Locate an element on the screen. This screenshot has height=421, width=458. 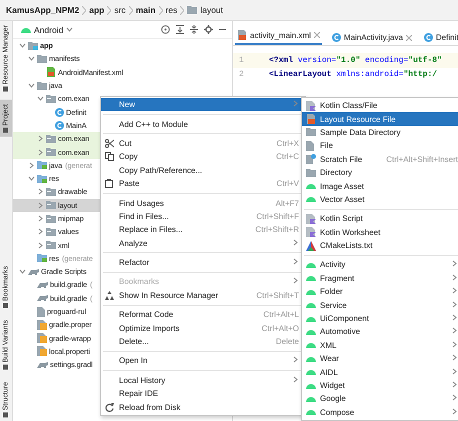
menu-item-label: Analyze is located at coordinates (133, 243).